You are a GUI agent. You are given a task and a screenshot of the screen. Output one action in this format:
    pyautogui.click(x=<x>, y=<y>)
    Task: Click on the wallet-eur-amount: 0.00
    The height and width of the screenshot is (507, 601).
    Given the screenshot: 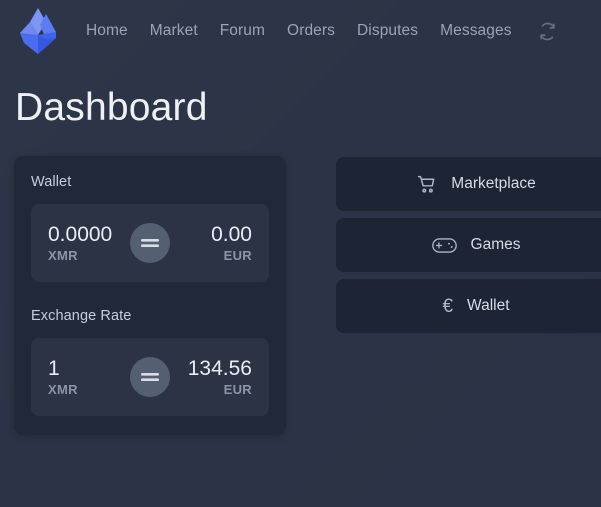 What is the action you would take?
    pyautogui.click(x=231, y=235)
    